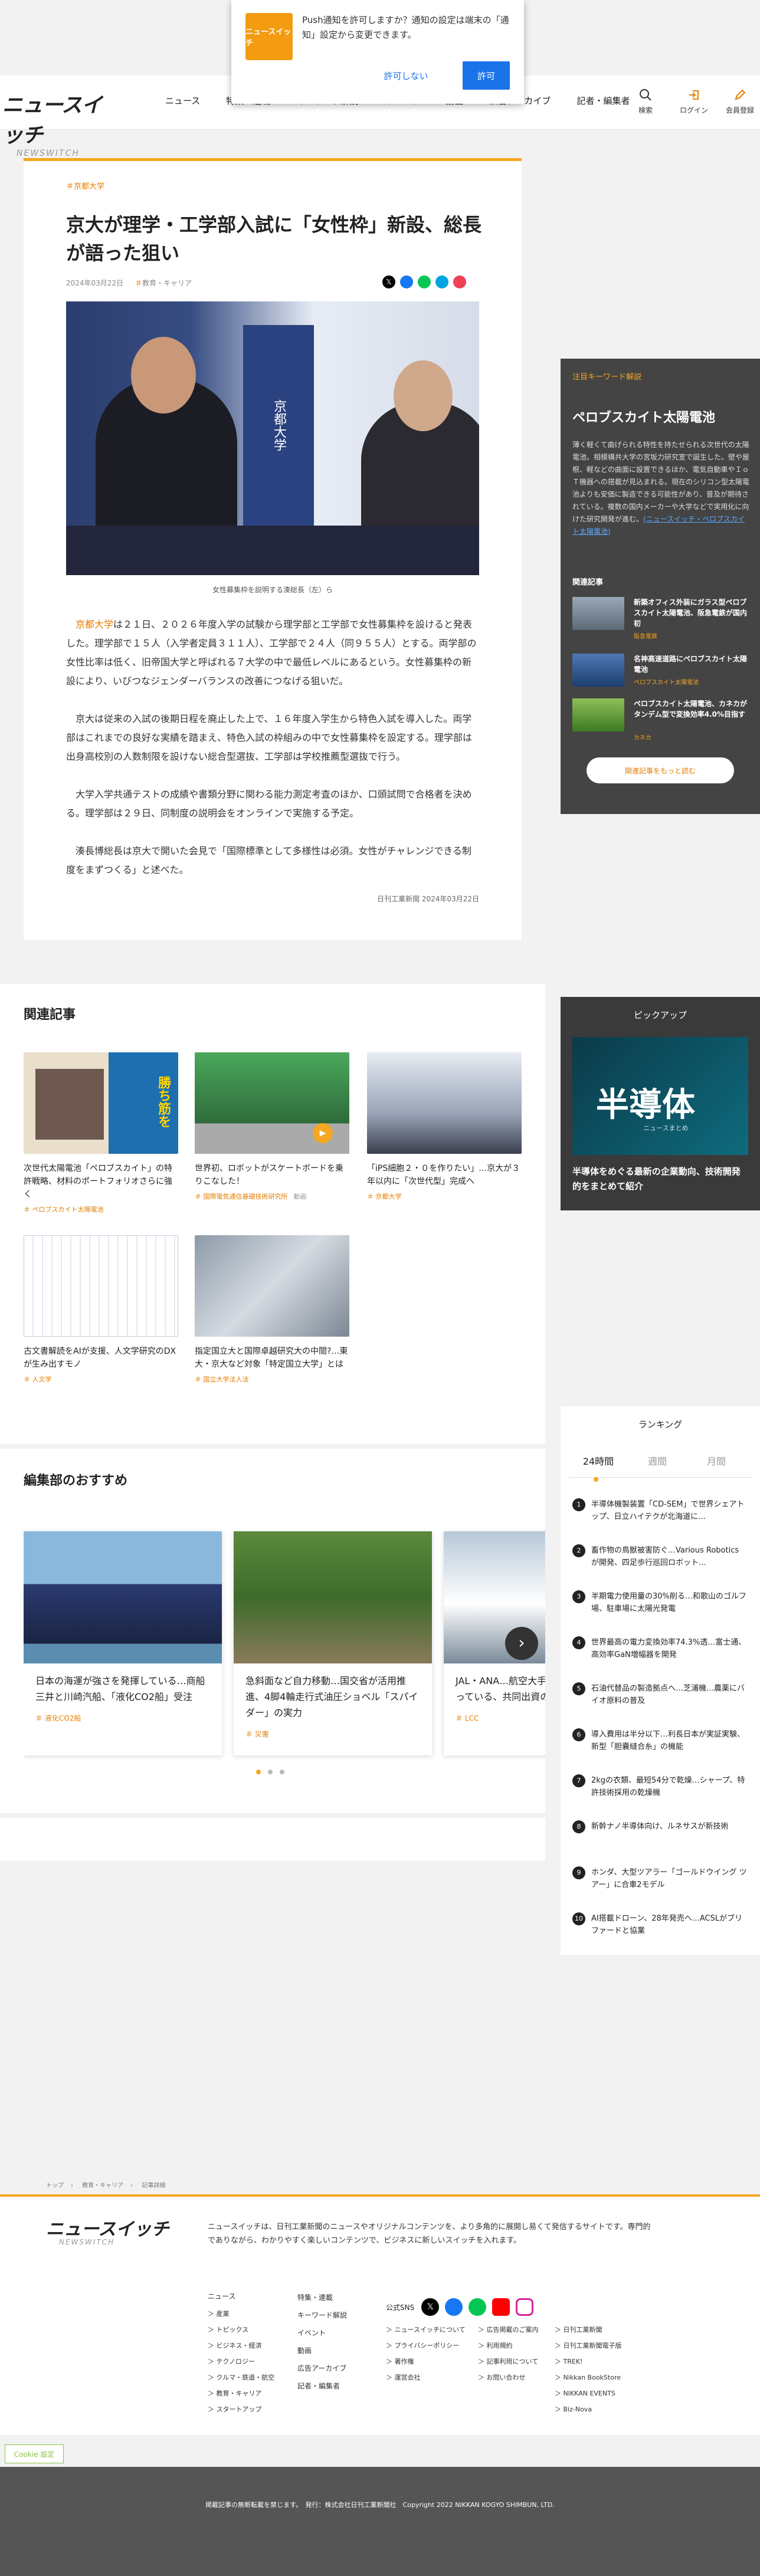  What do you see at coordinates (34, 2453) in the screenshot?
I see `cookie-settings-button: Cookie 設定` at bounding box center [34, 2453].